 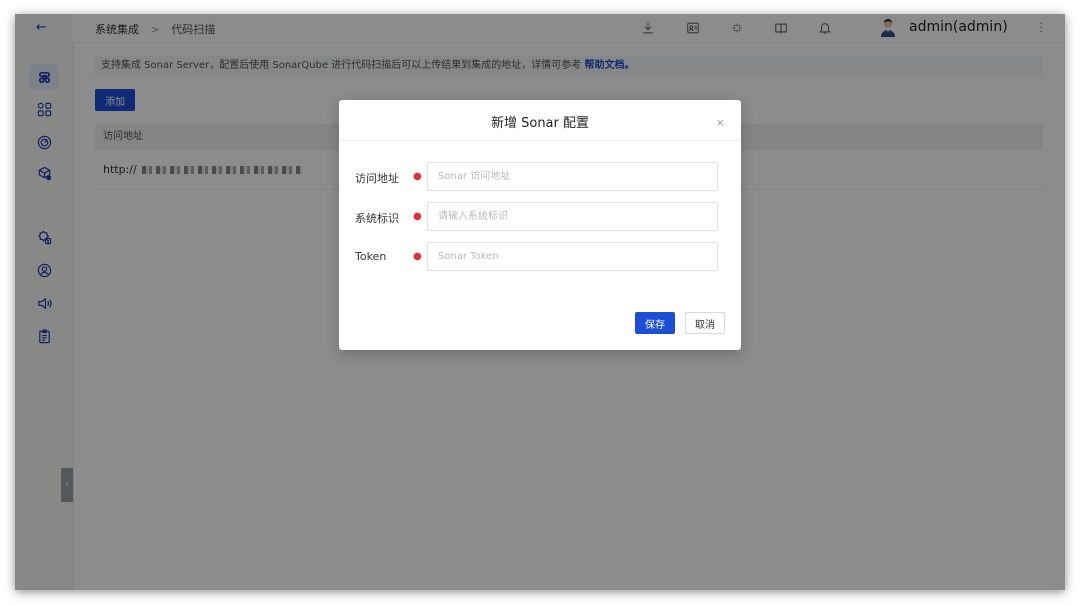 What do you see at coordinates (540, 140) in the screenshot?
I see `dialog-divider` at bounding box center [540, 140].